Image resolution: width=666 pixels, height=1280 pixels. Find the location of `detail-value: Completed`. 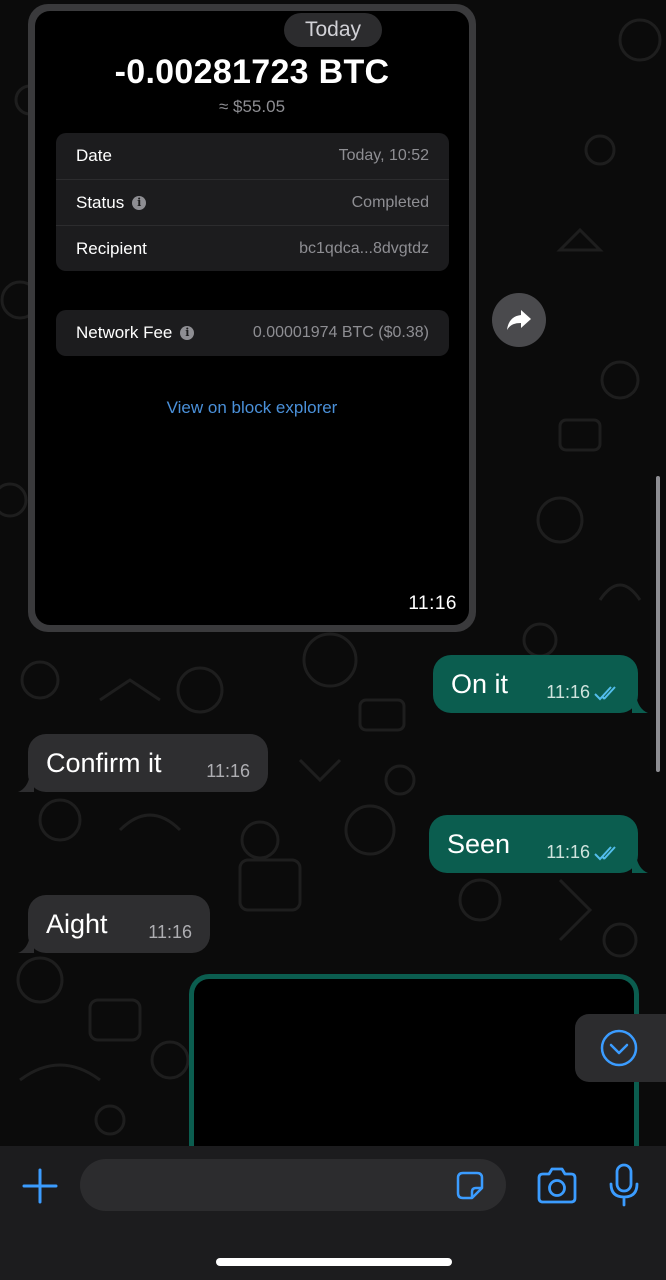

detail-value: Completed is located at coordinates (390, 202).